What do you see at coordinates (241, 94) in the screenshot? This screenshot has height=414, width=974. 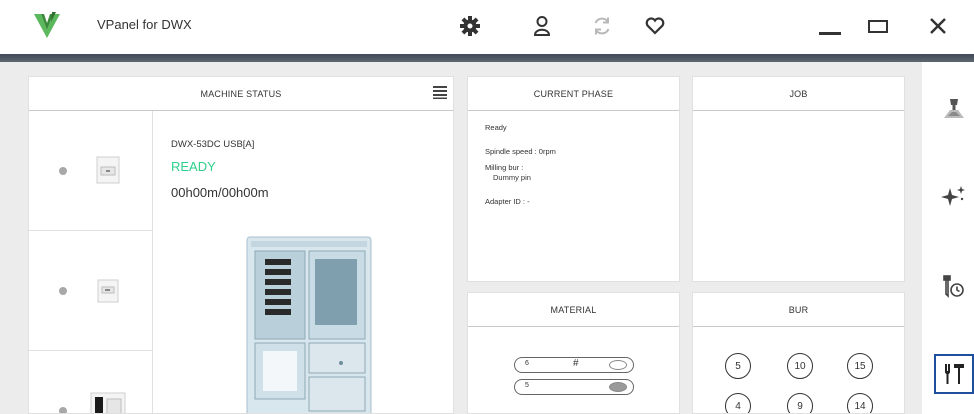 I see `machine-status-header: MACHINE STATUS` at bounding box center [241, 94].